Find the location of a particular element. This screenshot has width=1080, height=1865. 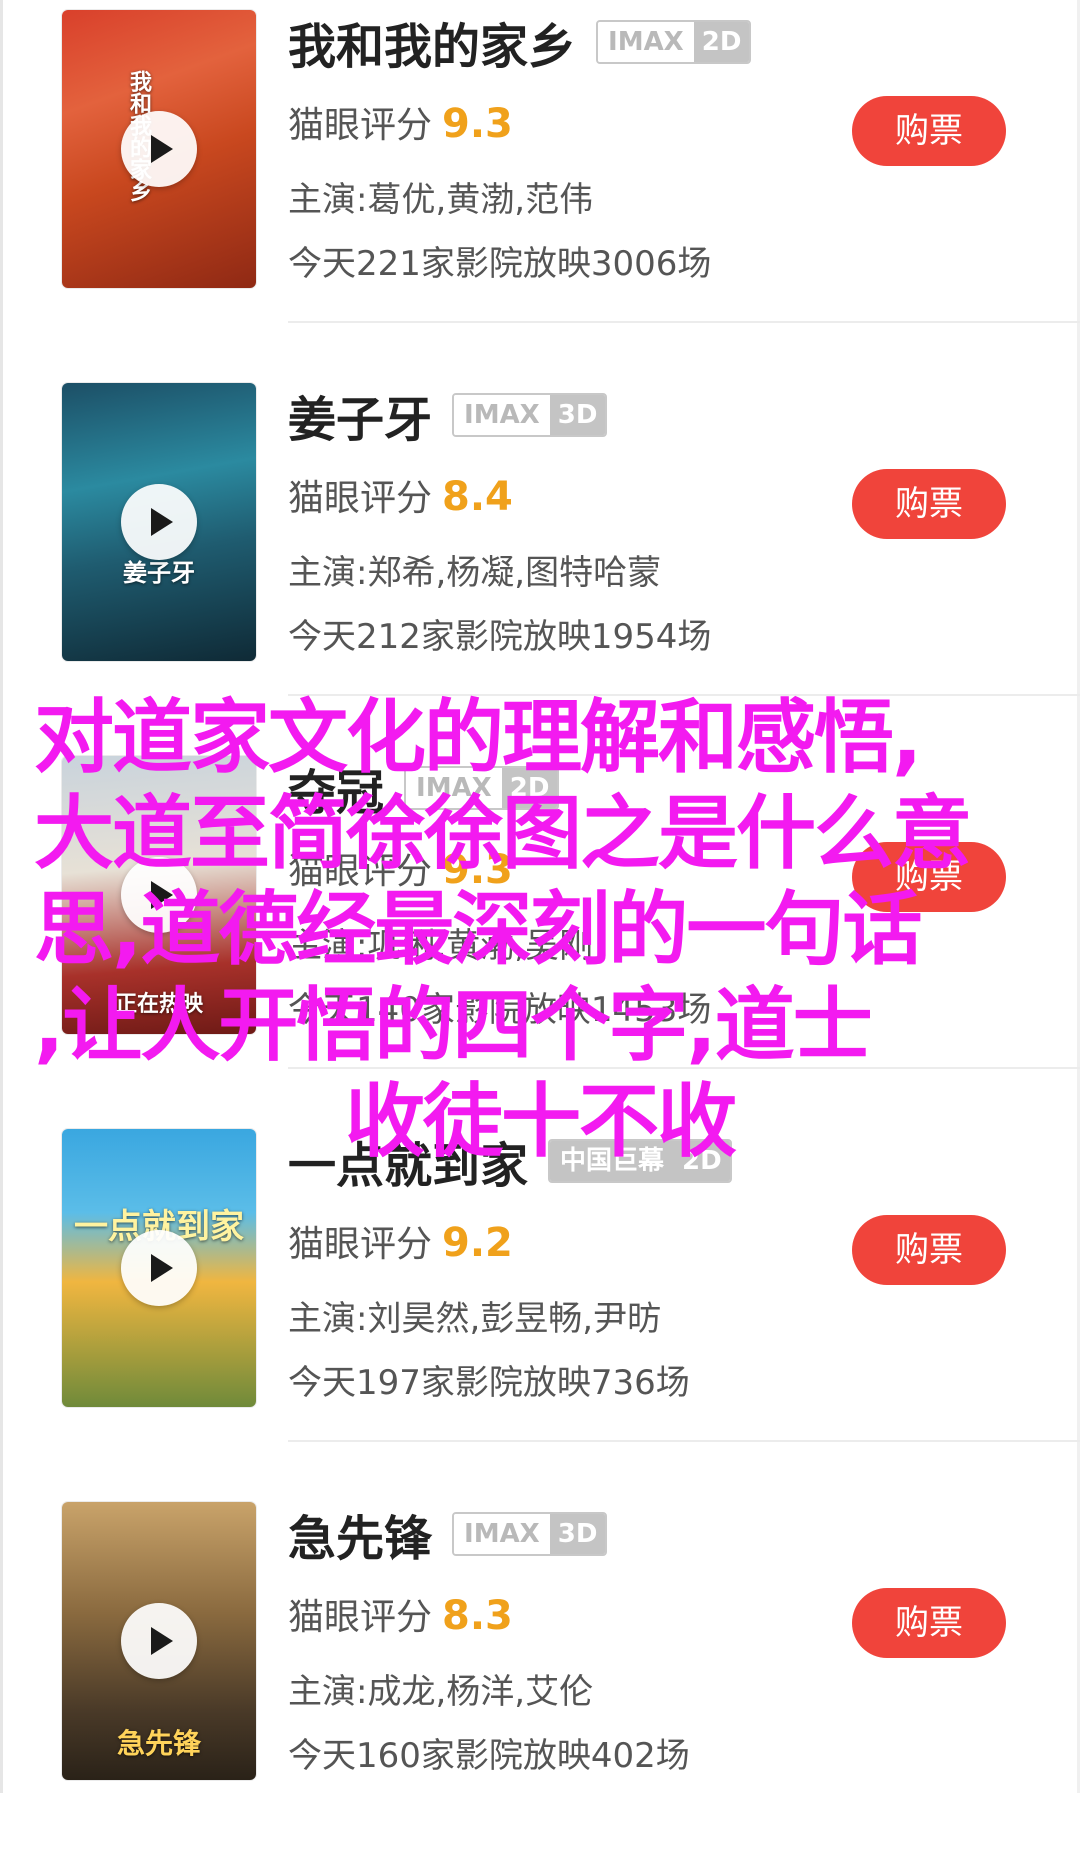

rating-row: 猫眼评分 8.4 is located at coordinates (400, 495).